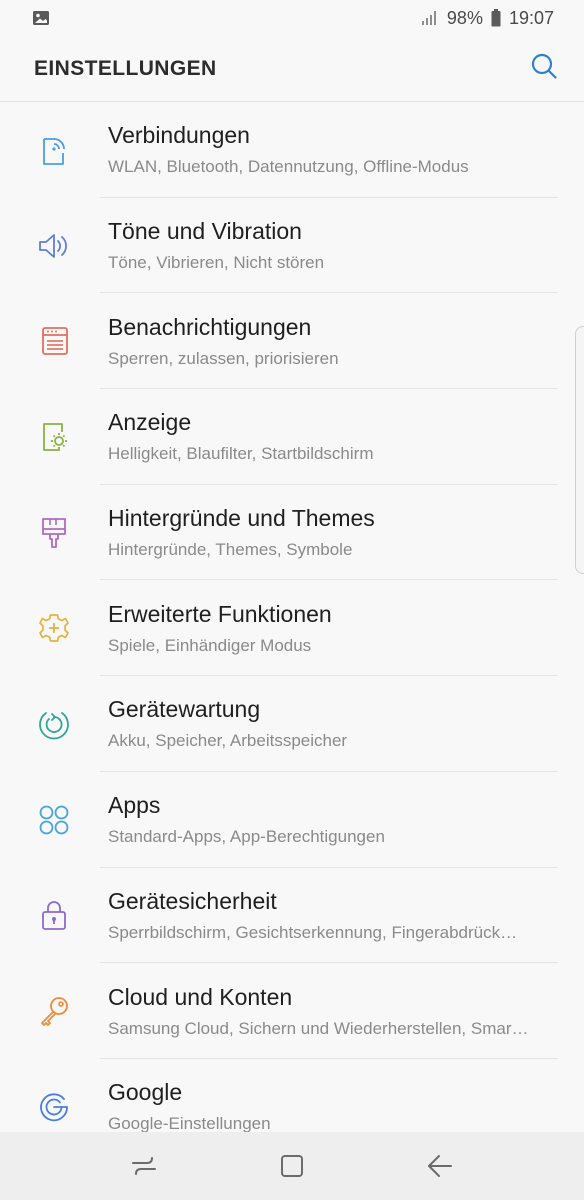 This screenshot has width=584, height=1200. Describe the element at coordinates (292, 18) in the screenshot. I see `status-bar: 98% 19:07` at that location.